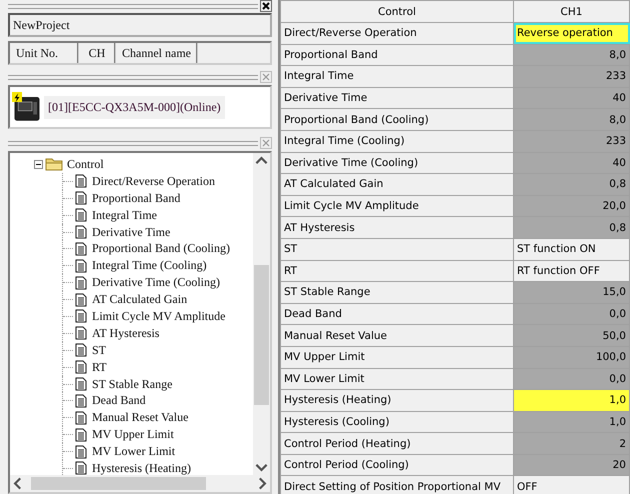  Describe the element at coordinates (397, 401) in the screenshot. I see `table-cell: Hysteresis (Heating)` at that location.